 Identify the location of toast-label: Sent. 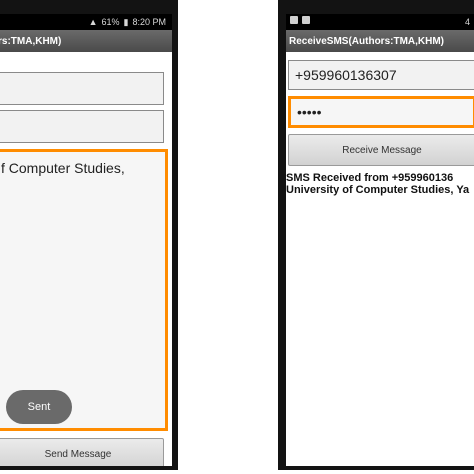
(39, 407).